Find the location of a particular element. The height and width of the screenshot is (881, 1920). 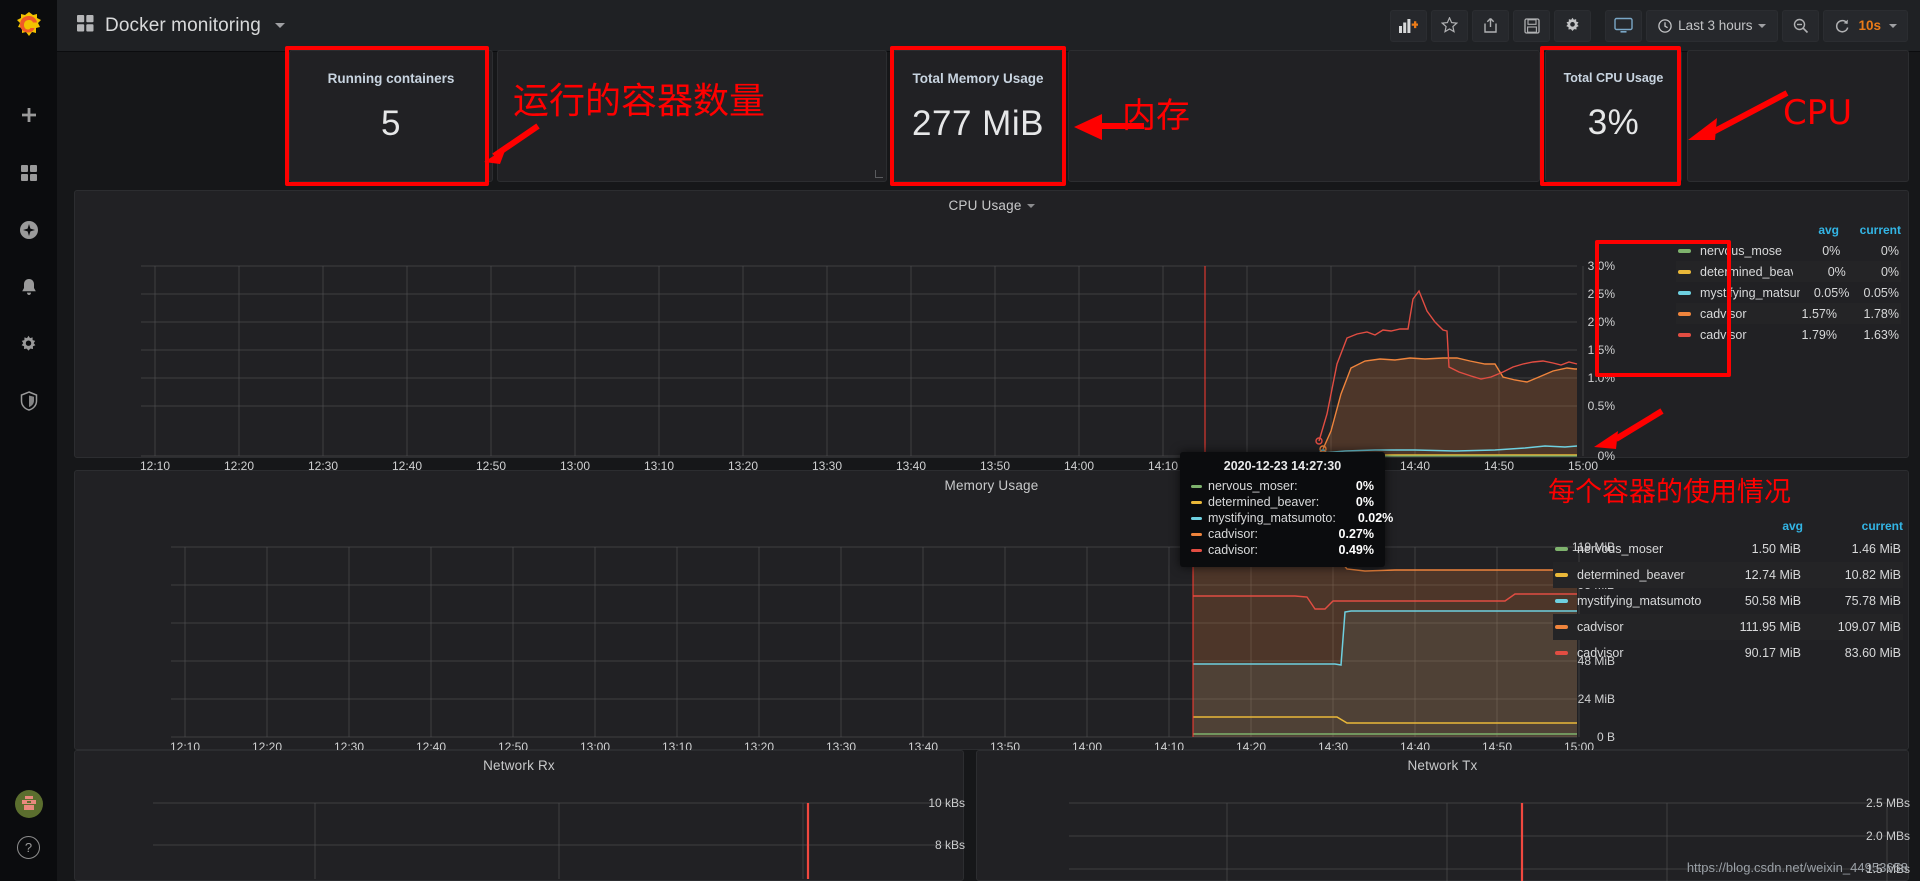

add-panel-icon is located at coordinates (1409, 25).